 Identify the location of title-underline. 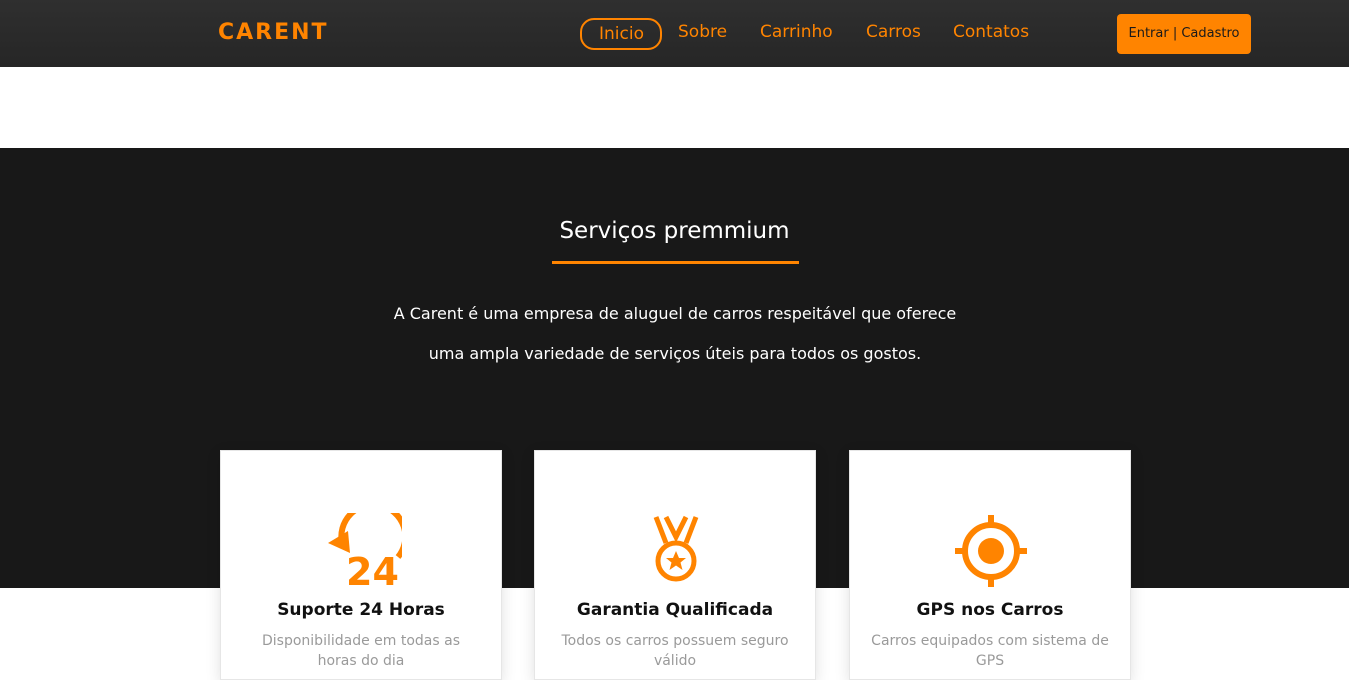
(675, 262).